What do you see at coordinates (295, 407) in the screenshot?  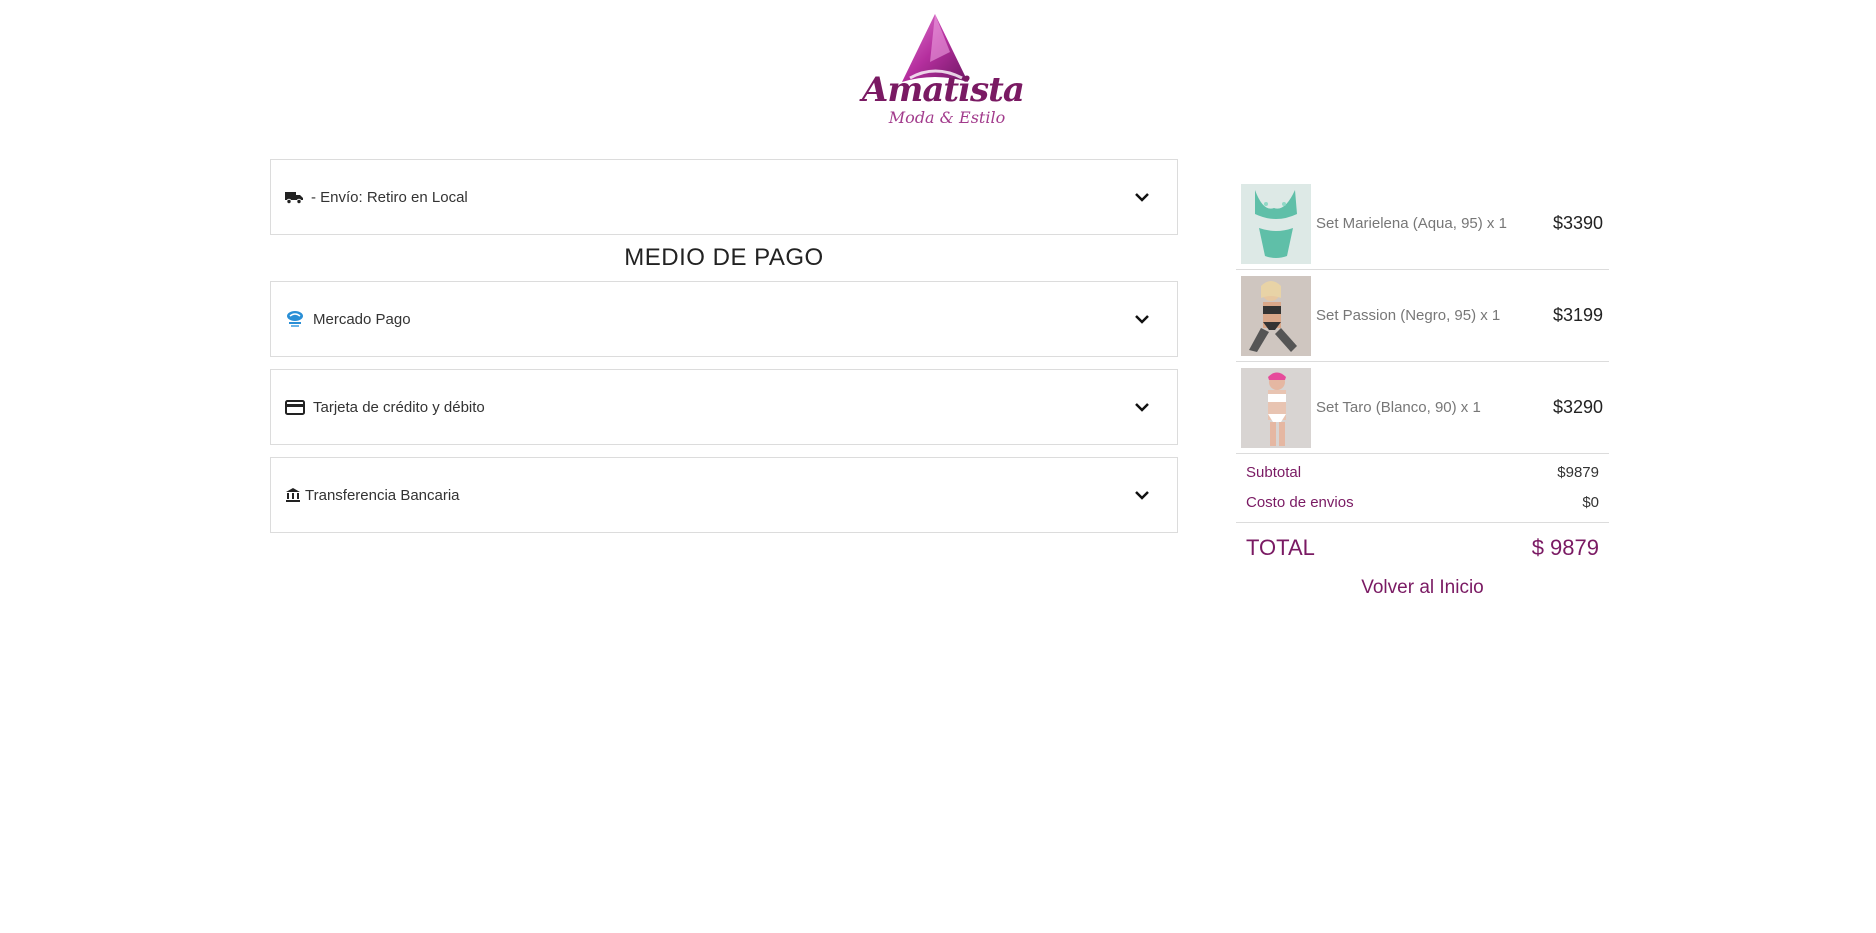 I see `credit-card-icon` at bounding box center [295, 407].